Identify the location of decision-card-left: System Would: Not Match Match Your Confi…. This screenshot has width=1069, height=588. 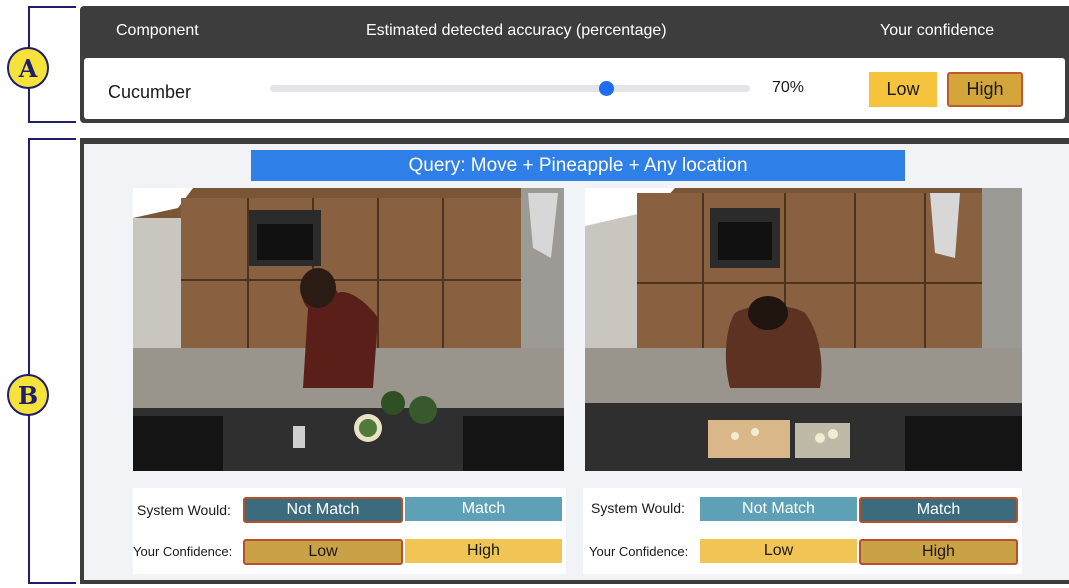
(349, 531).